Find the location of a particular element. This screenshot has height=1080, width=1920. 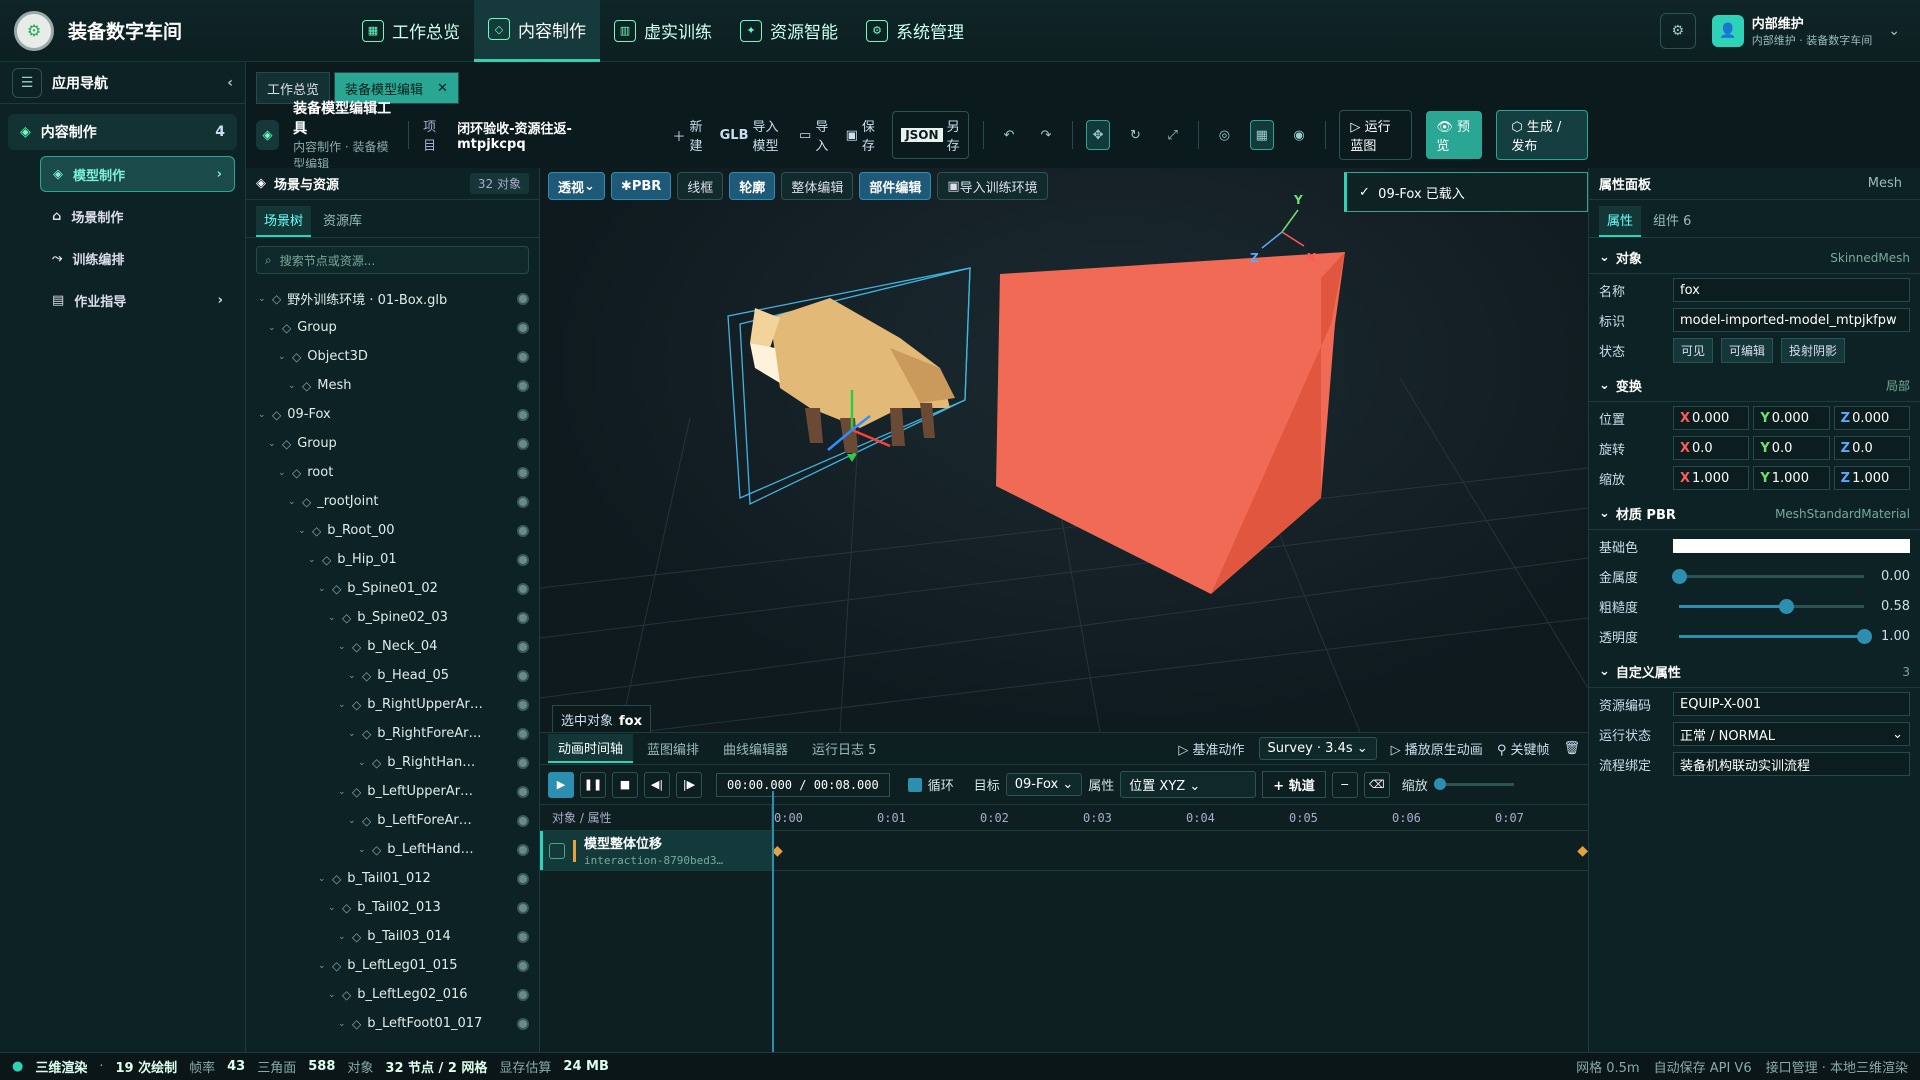

tab-log: 运行日志 5 is located at coordinates (844, 748).